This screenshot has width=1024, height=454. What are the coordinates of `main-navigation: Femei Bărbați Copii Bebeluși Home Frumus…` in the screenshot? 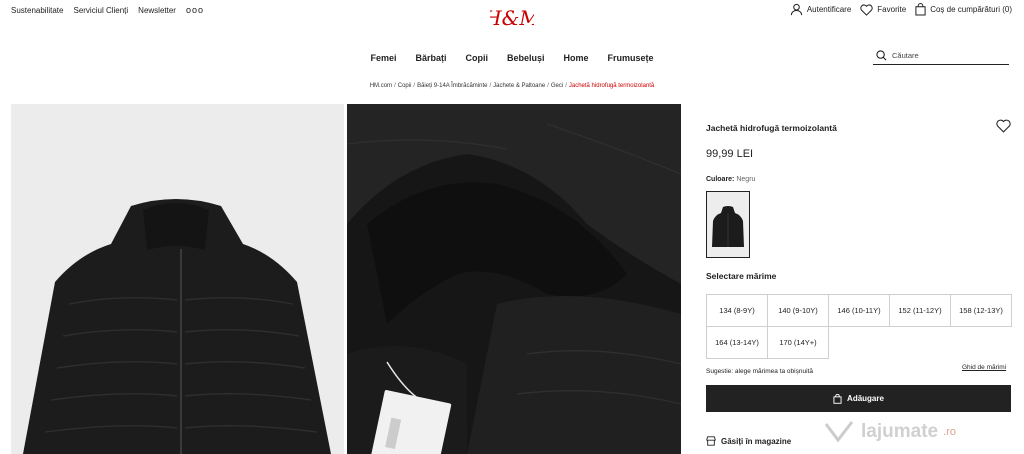 It's located at (512, 58).